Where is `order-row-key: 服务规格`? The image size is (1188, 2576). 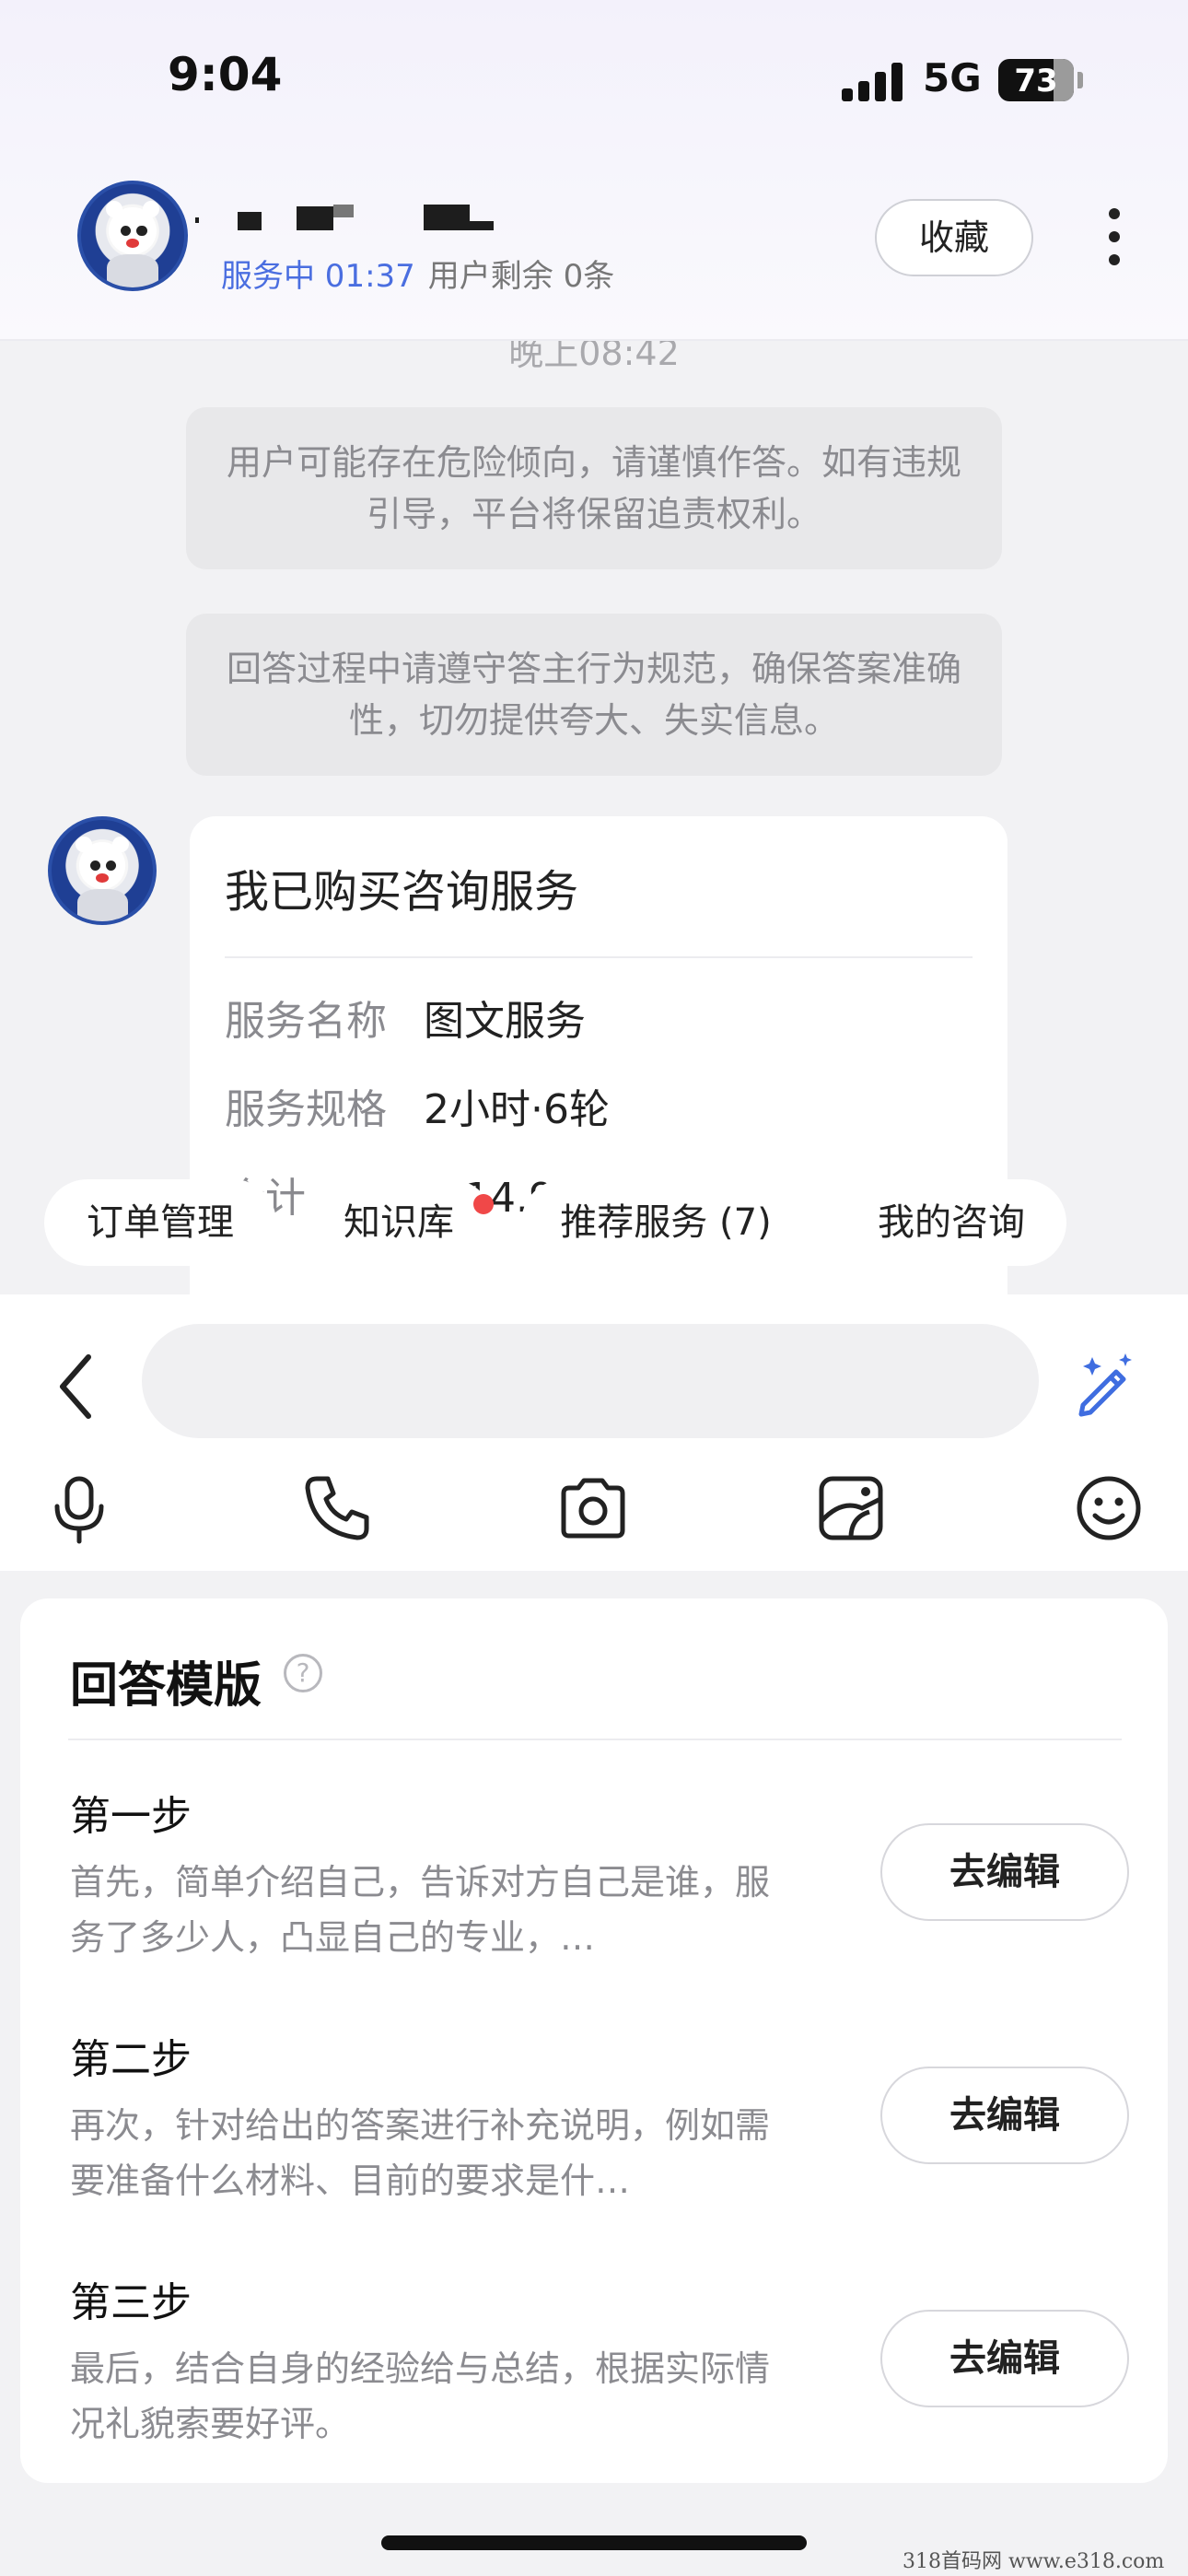
order-row-key: 服务规格 is located at coordinates (306, 1109).